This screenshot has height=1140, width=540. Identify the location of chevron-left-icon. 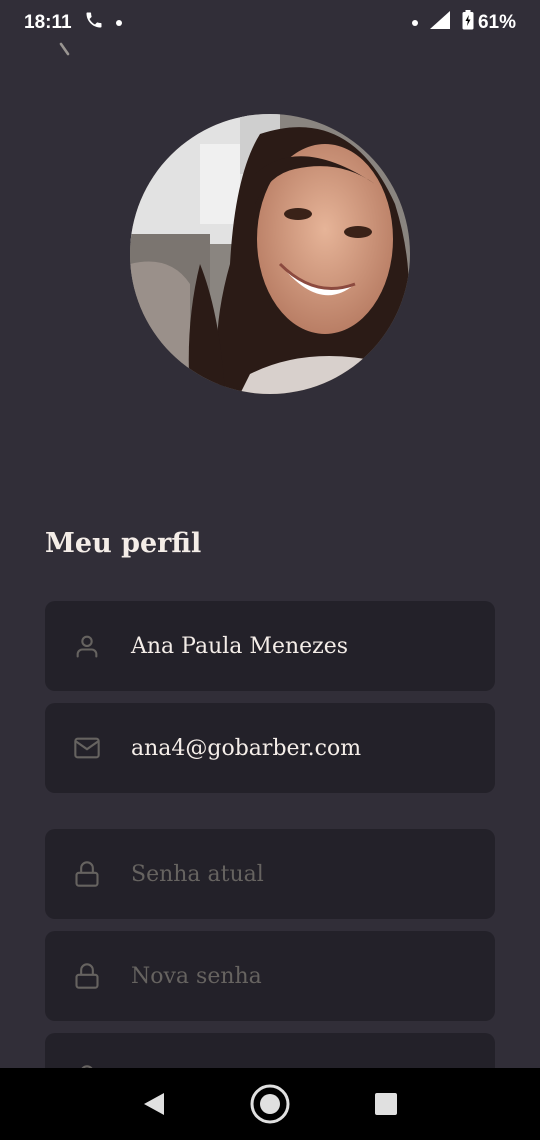
(64, 49).